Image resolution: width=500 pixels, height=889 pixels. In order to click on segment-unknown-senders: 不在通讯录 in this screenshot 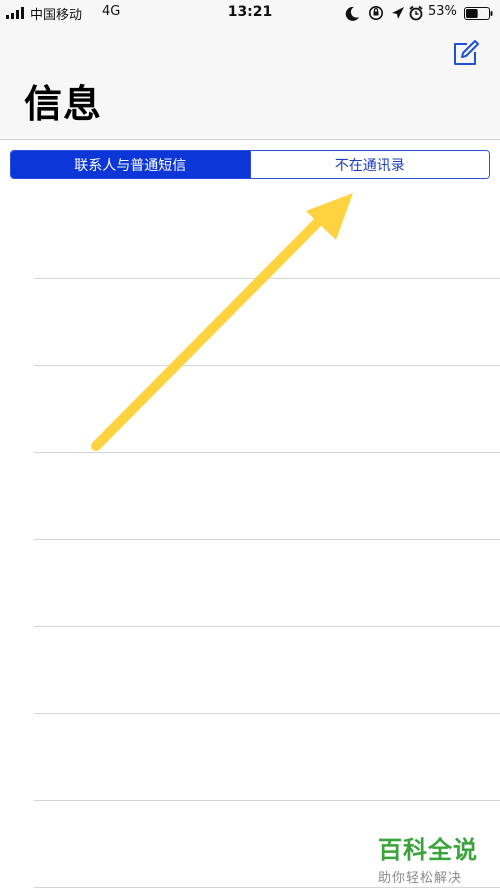, I will do `click(369, 164)`.